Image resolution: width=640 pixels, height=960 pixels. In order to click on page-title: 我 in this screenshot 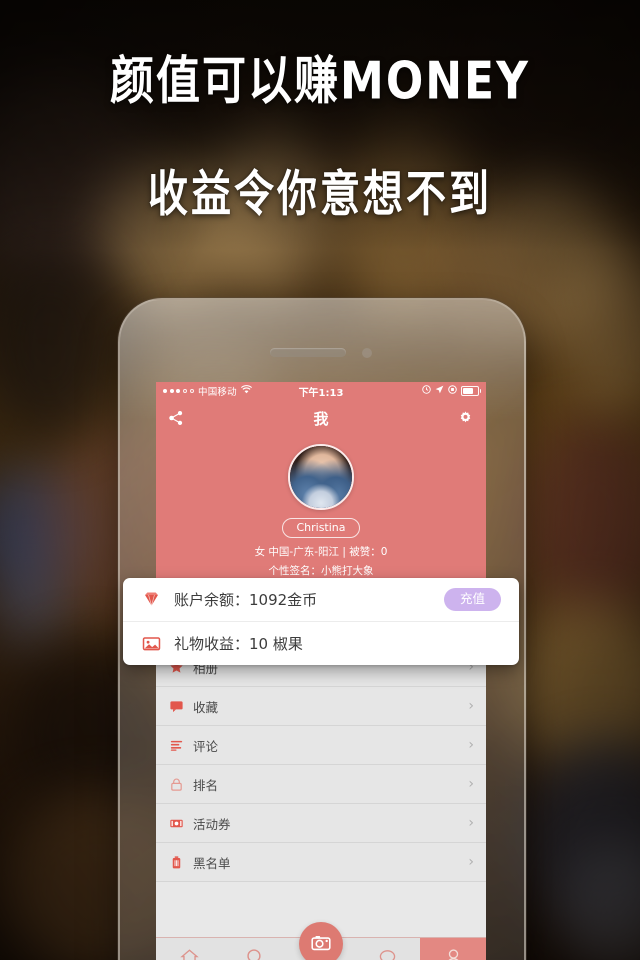, I will do `click(321, 418)`.